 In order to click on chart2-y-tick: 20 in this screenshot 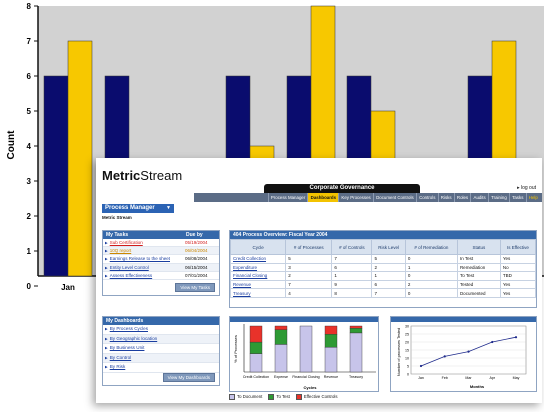, I will do `click(407, 342)`.